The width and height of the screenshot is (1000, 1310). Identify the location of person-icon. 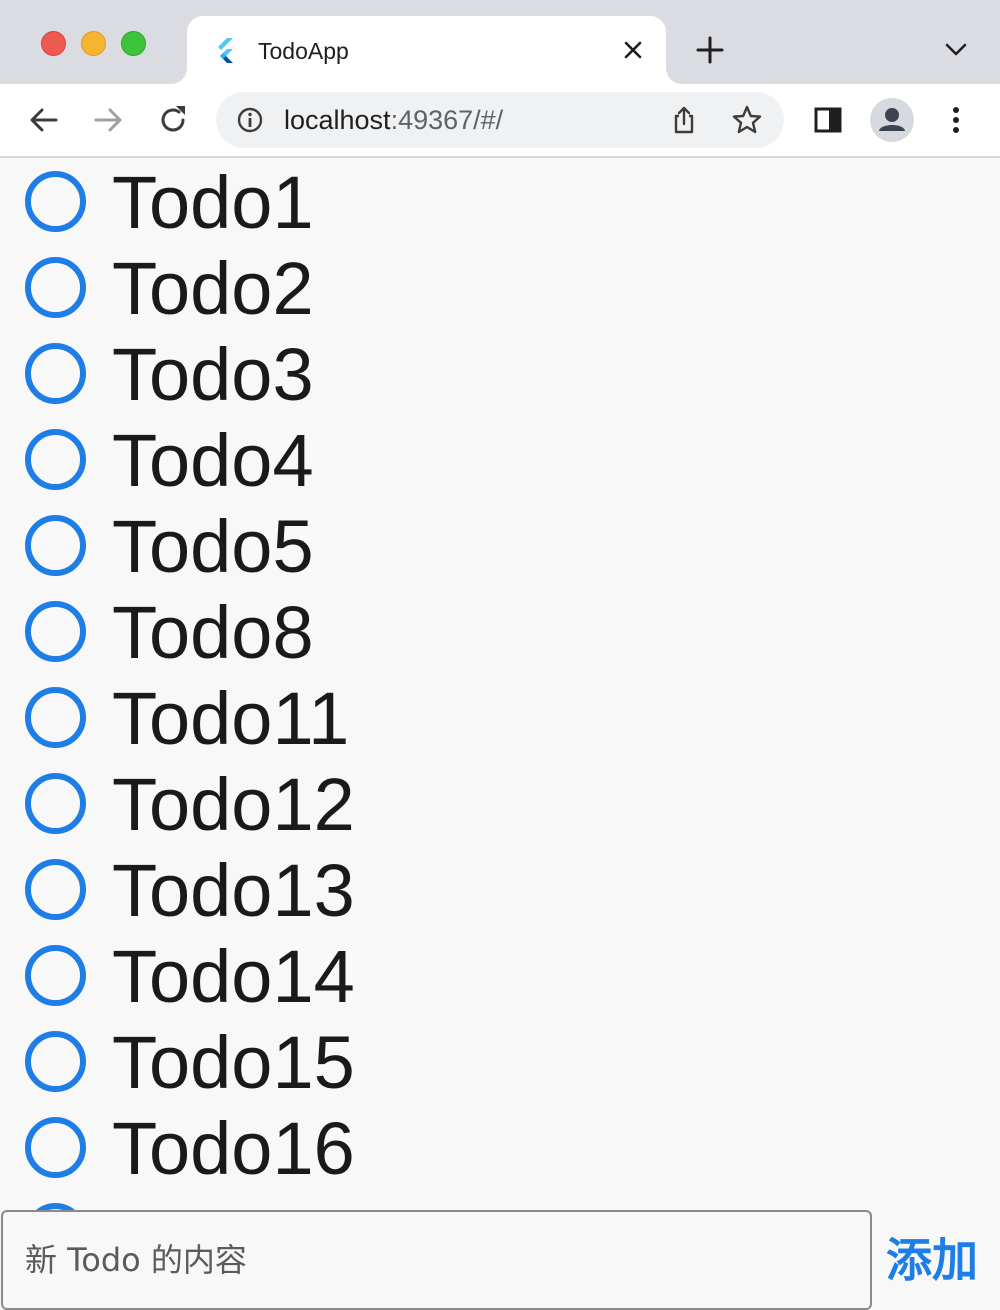
(892, 119).